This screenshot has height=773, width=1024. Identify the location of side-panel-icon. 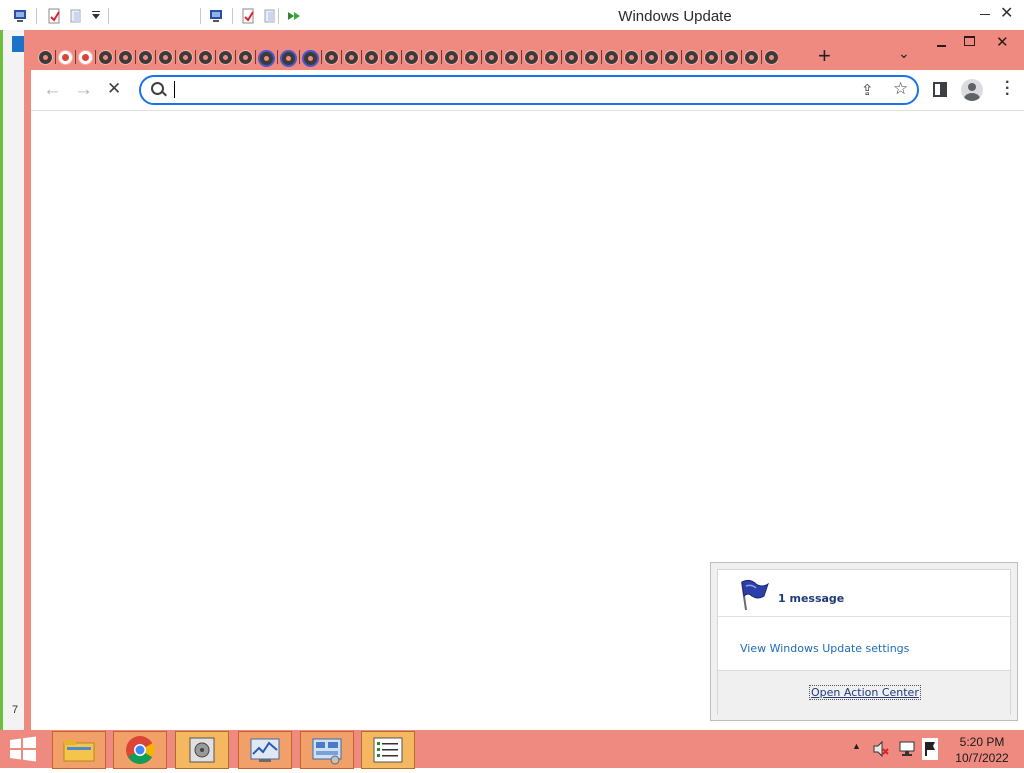
(940, 89).